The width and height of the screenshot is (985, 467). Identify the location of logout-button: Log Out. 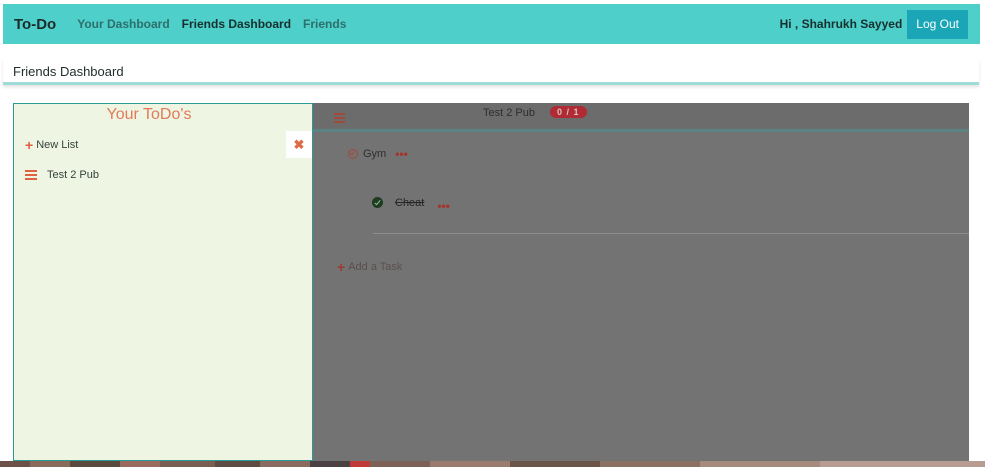
(937, 24).